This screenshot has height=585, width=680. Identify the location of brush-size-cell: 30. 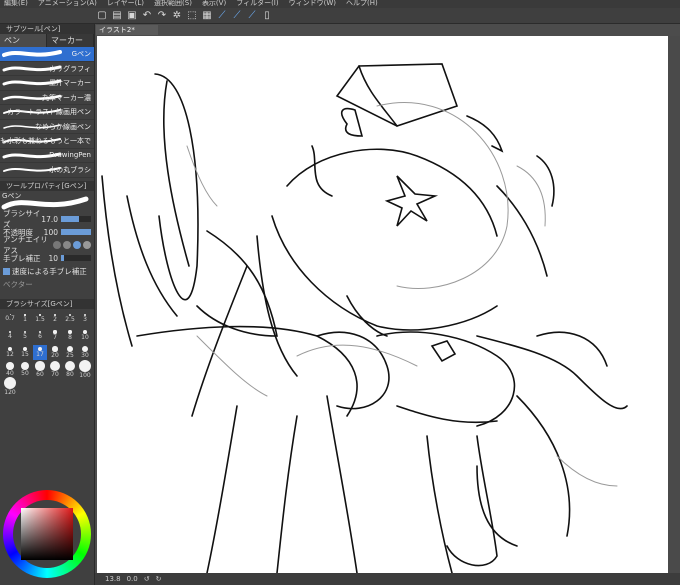
(85, 352).